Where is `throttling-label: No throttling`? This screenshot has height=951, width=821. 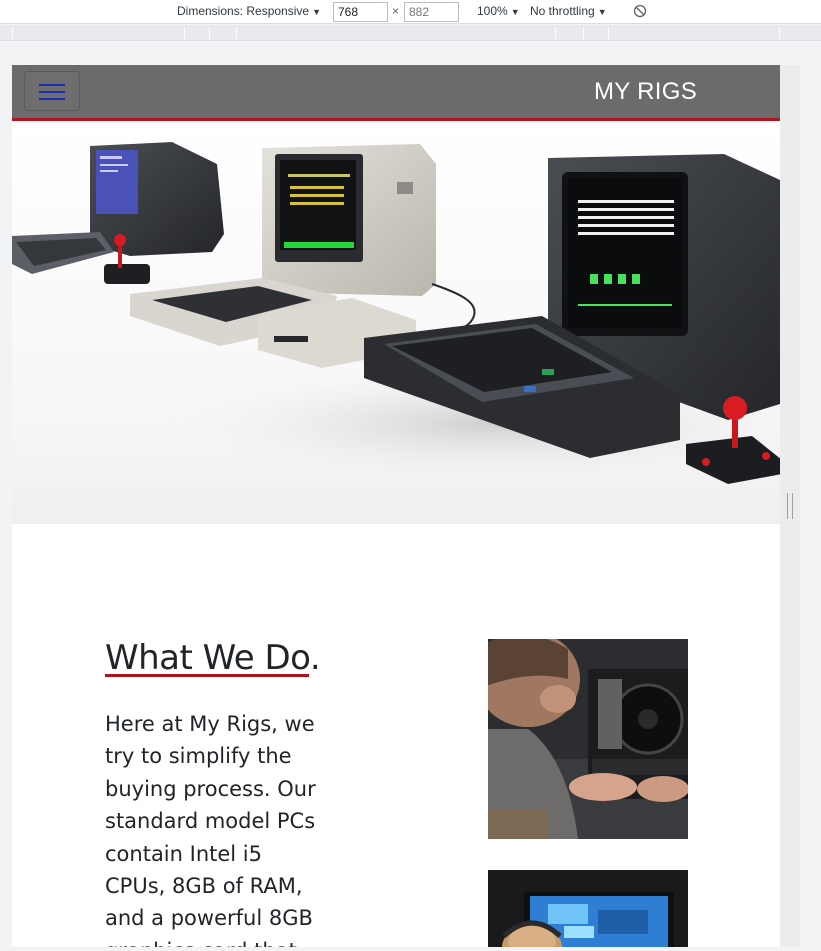 throttling-label: No throttling is located at coordinates (562, 11).